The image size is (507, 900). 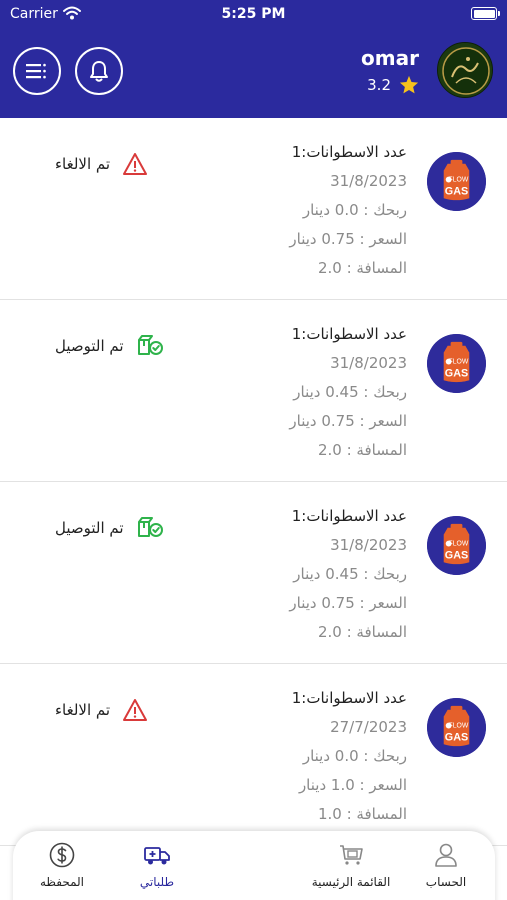 What do you see at coordinates (62, 882) in the screenshot?
I see `nav-wallet-label: المحفظه` at bounding box center [62, 882].